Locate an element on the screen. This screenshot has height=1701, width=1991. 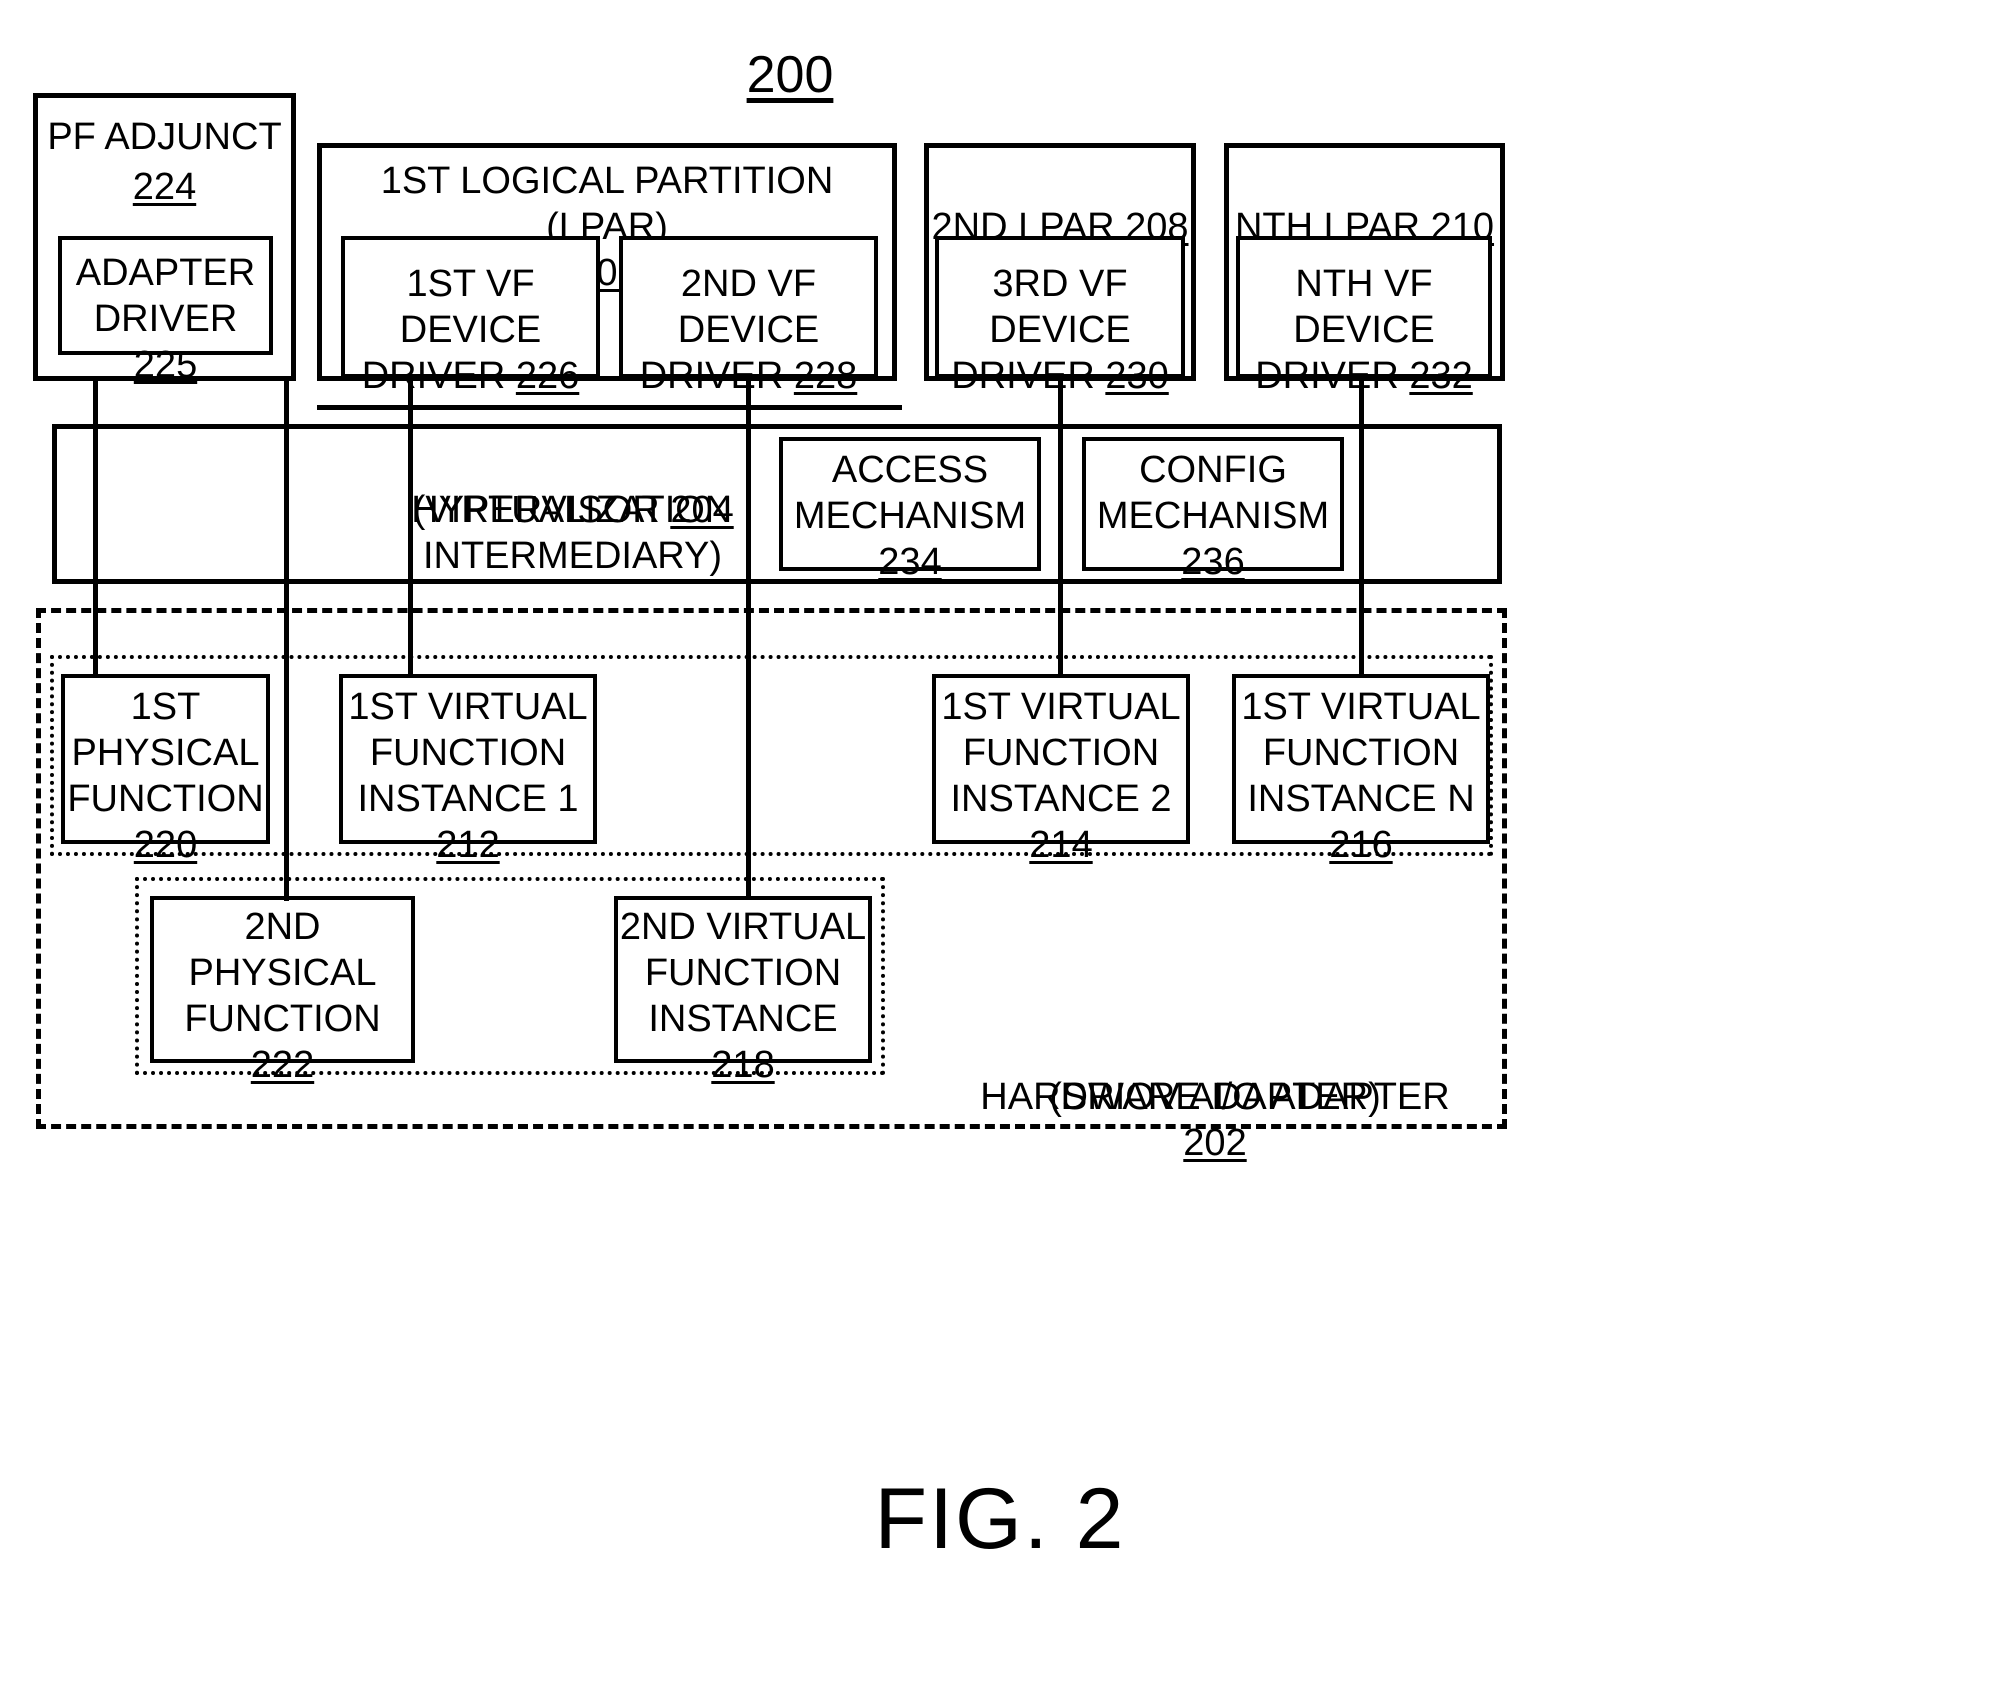
virtual-function-instance-box-218: 2ND VIRTUAL FUNCTION INSTANCE 218 is located at coordinates (743, 991).